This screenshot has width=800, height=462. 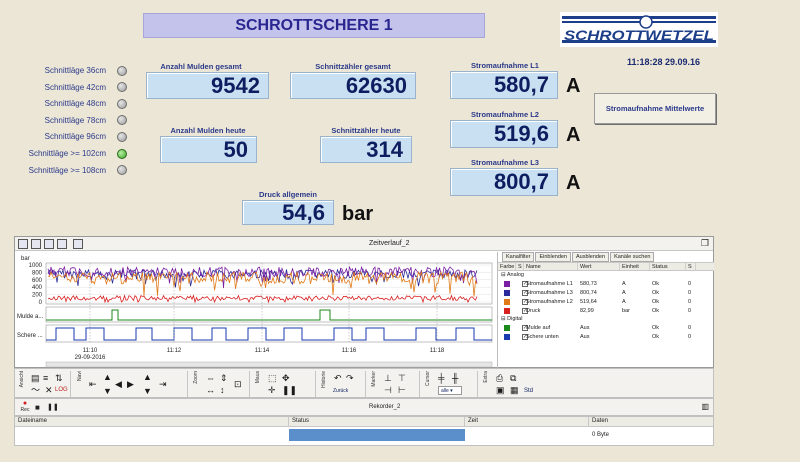 I want to click on nav-right-icon: ▶, so click(x=130, y=384).